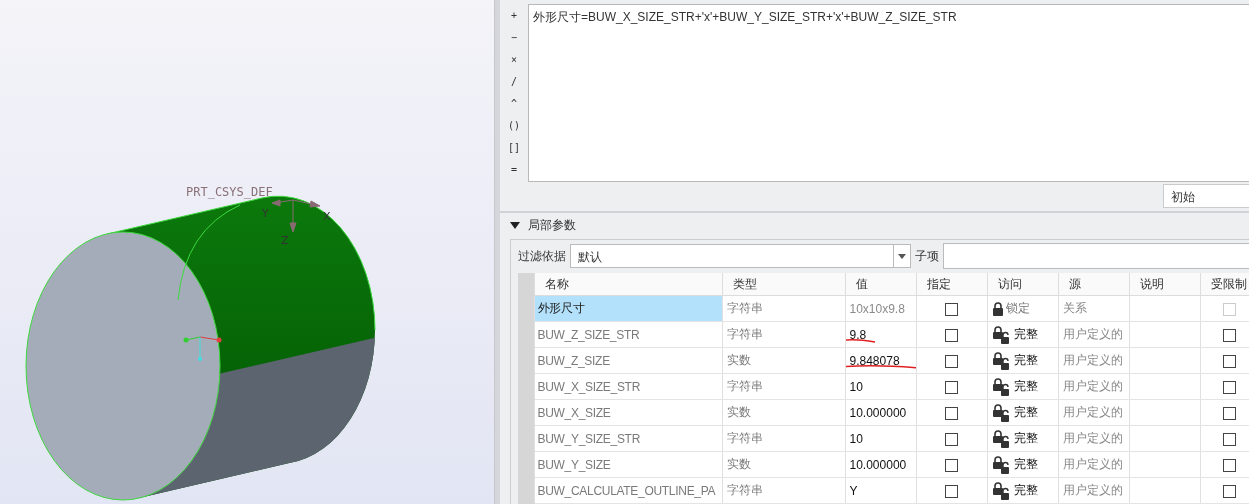 Image resolution: width=1249 pixels, height=504 pixels. I want to click on parameter-name-cell: BUW_Y_SIZE_STR, so click(628, 438).